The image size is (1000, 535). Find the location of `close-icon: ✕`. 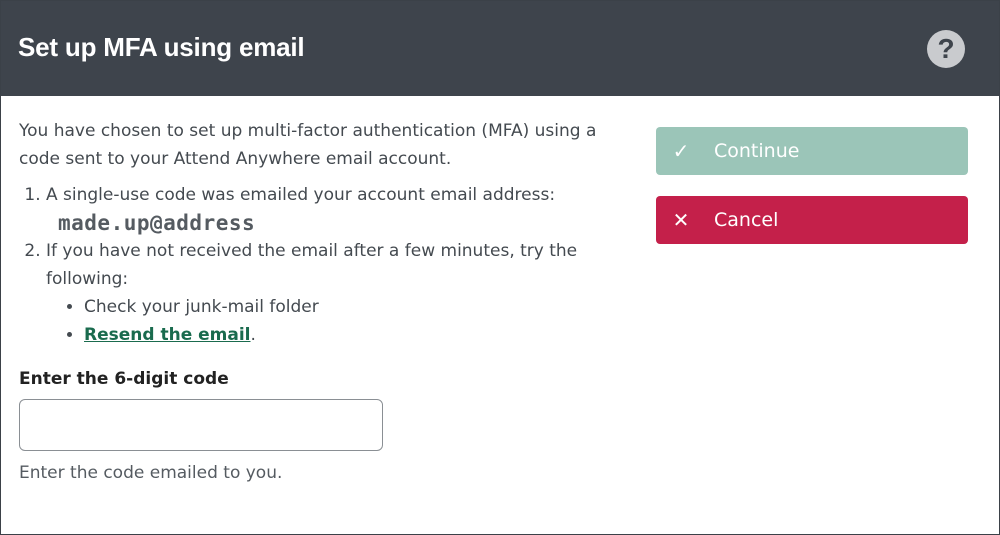

close-icon: ✕ is located at coordinates (681, 220).